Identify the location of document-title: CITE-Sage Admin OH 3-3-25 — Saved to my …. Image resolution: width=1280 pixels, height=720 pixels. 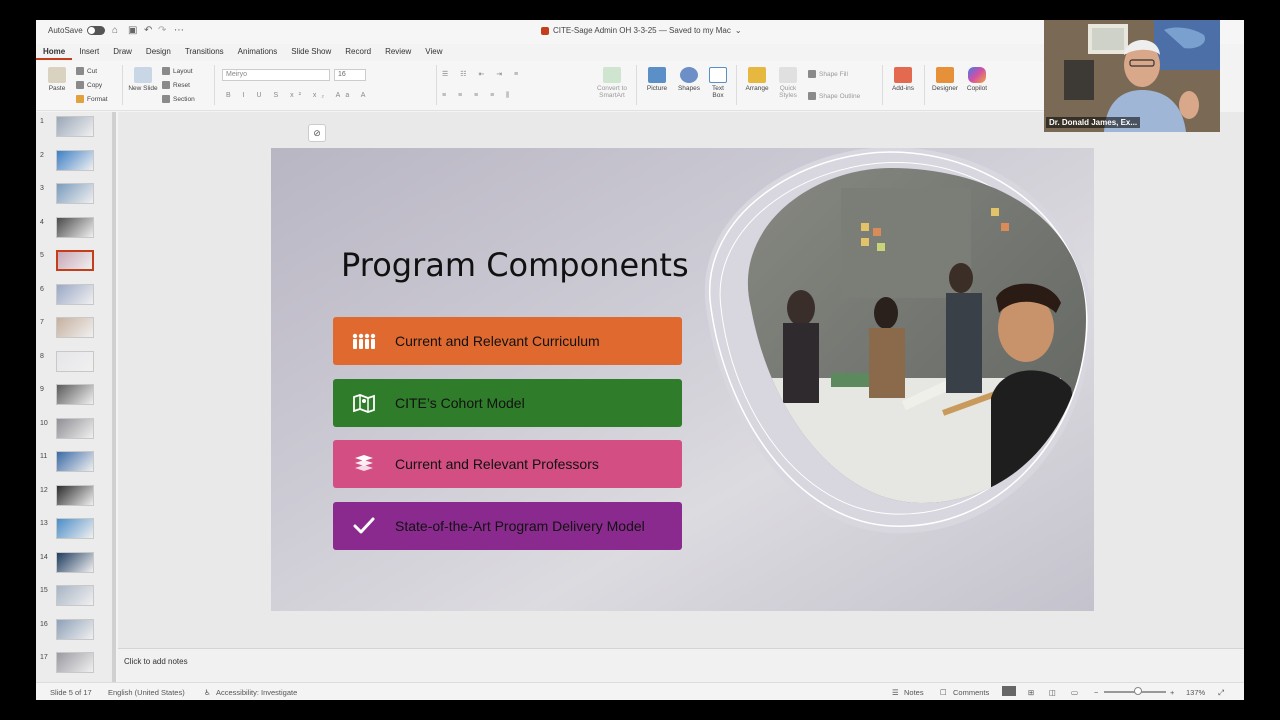
(641, 30).